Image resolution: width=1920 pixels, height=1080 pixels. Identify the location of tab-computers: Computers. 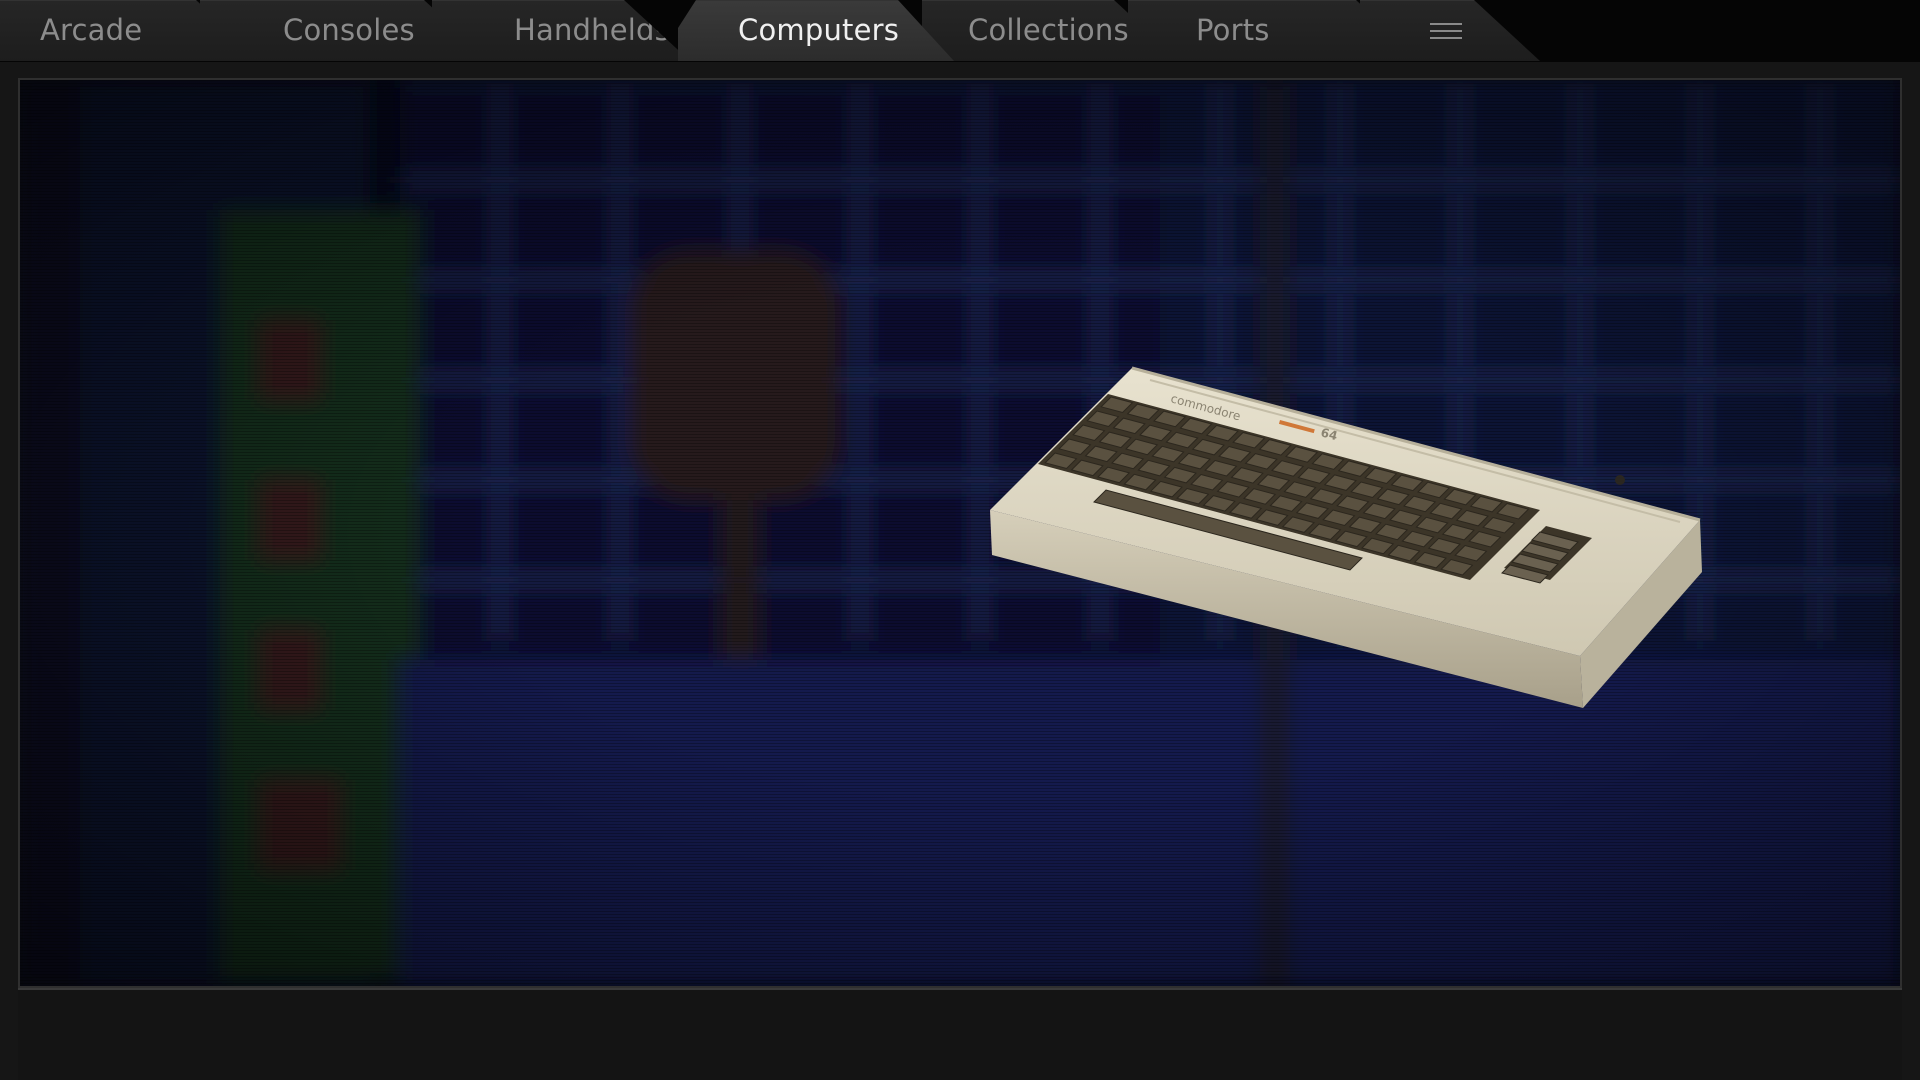
(816, 30).